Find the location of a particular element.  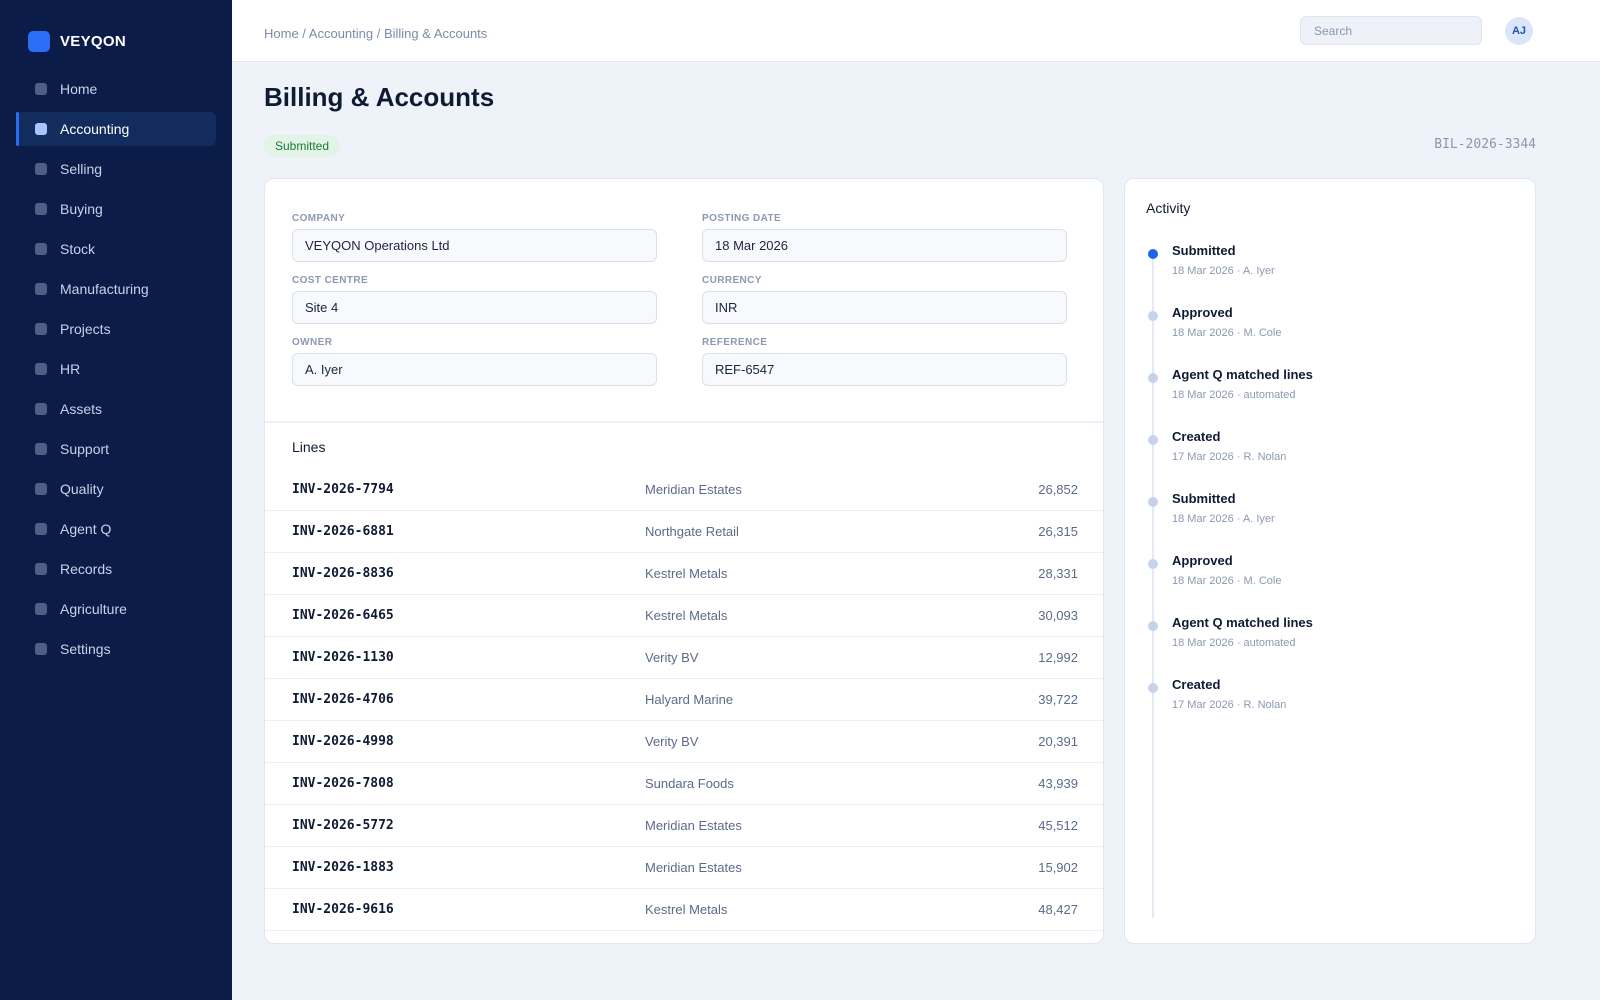

customer-name: Verity BV is located at coordinates (672, 657).